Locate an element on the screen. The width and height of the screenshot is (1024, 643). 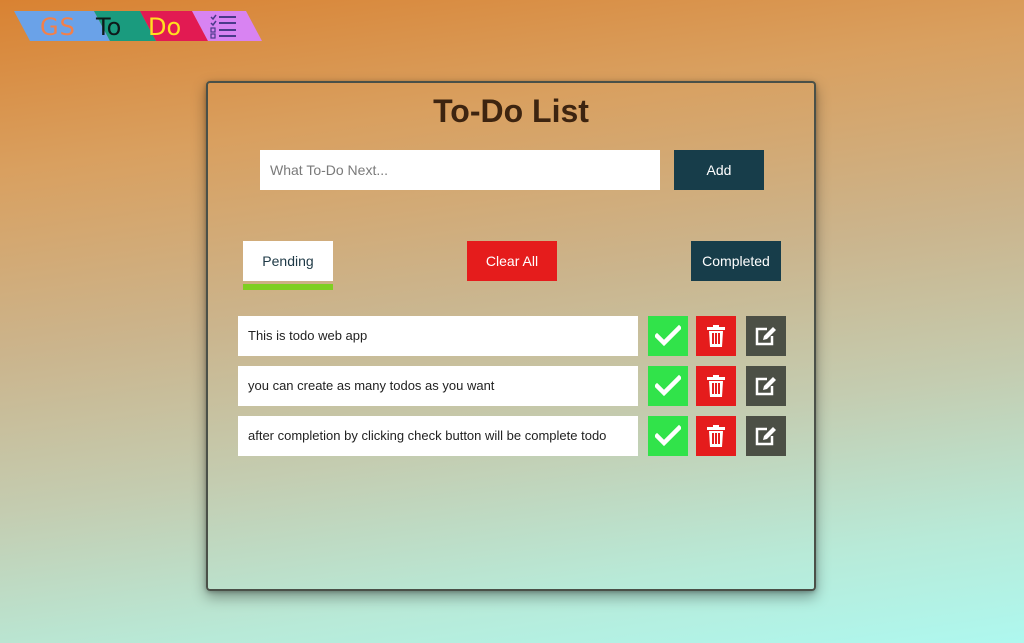
todo-item: you can create as many todos as you want is located at coordinates (512, 386).